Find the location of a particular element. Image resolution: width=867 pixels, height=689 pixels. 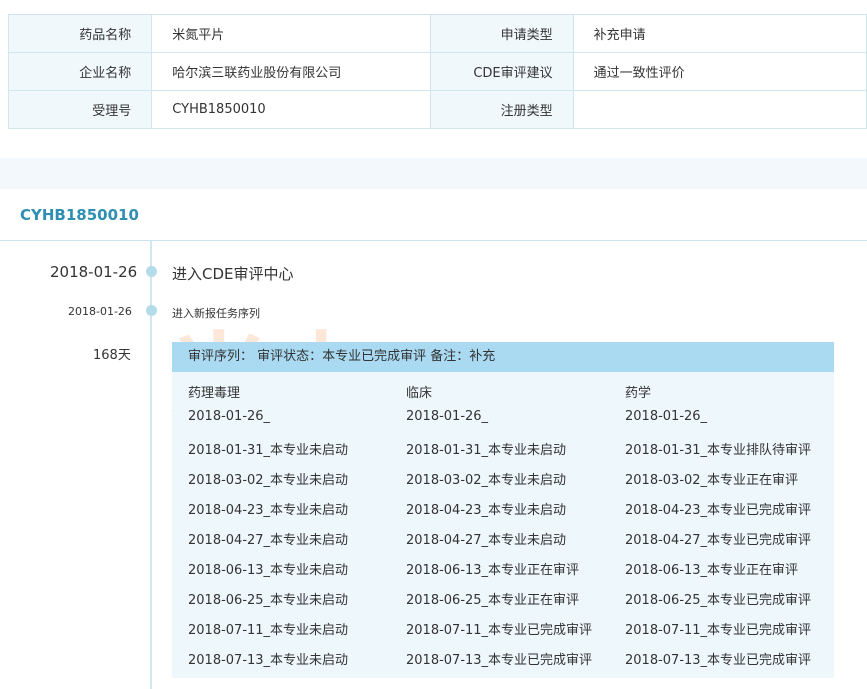

table-cell: 2018-01-31_本专业排队待审评 is located at coordinates (718, 450).